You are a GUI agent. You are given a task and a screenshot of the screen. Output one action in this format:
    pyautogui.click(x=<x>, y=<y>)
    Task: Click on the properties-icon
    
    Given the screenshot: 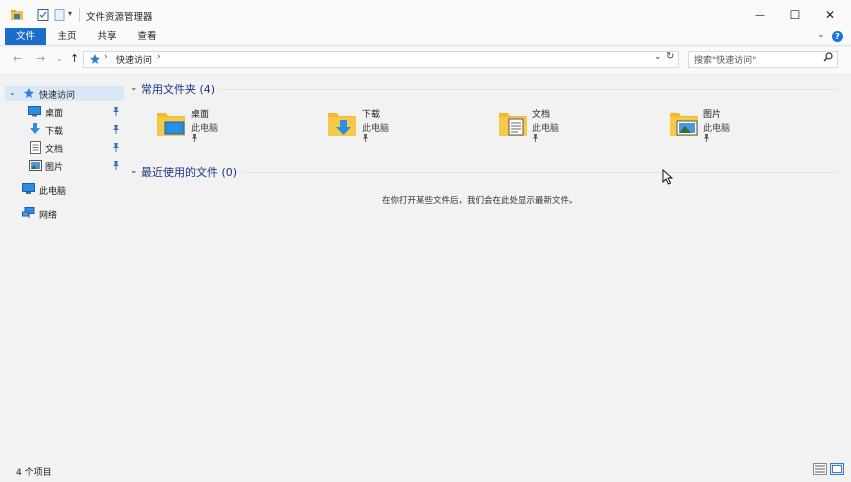 What is the action you would take?
    pyautogui.click(x=43, y=15)
    